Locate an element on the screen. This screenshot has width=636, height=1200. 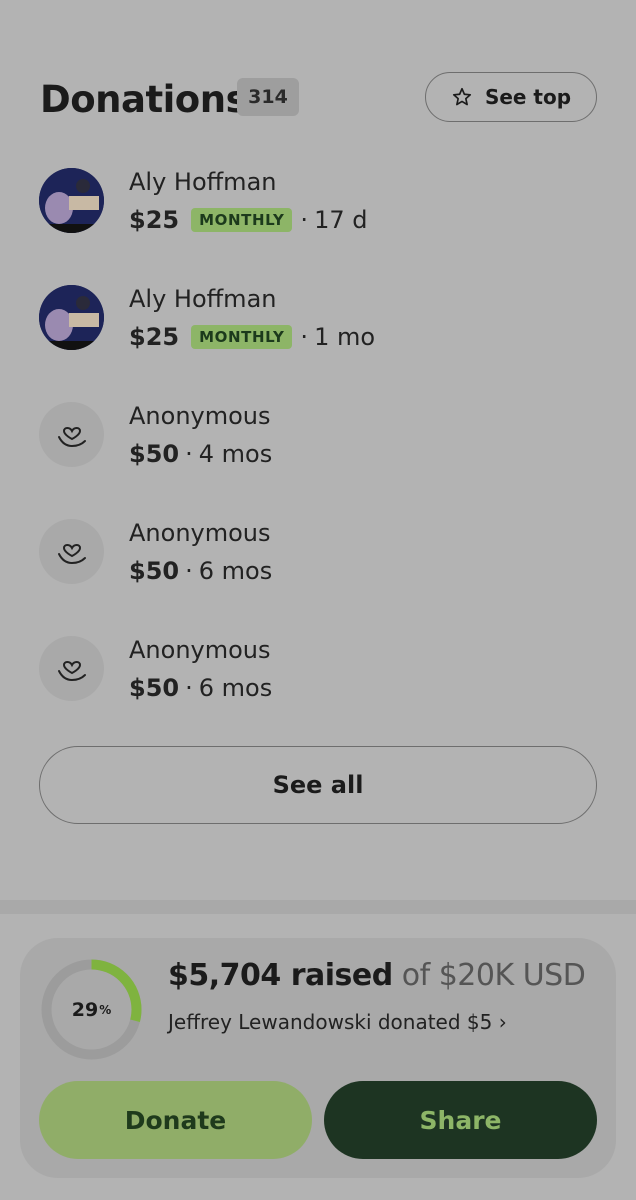
donation-meta: $25 MONTHLY · 1 mo is located at coordinates (252, 337).